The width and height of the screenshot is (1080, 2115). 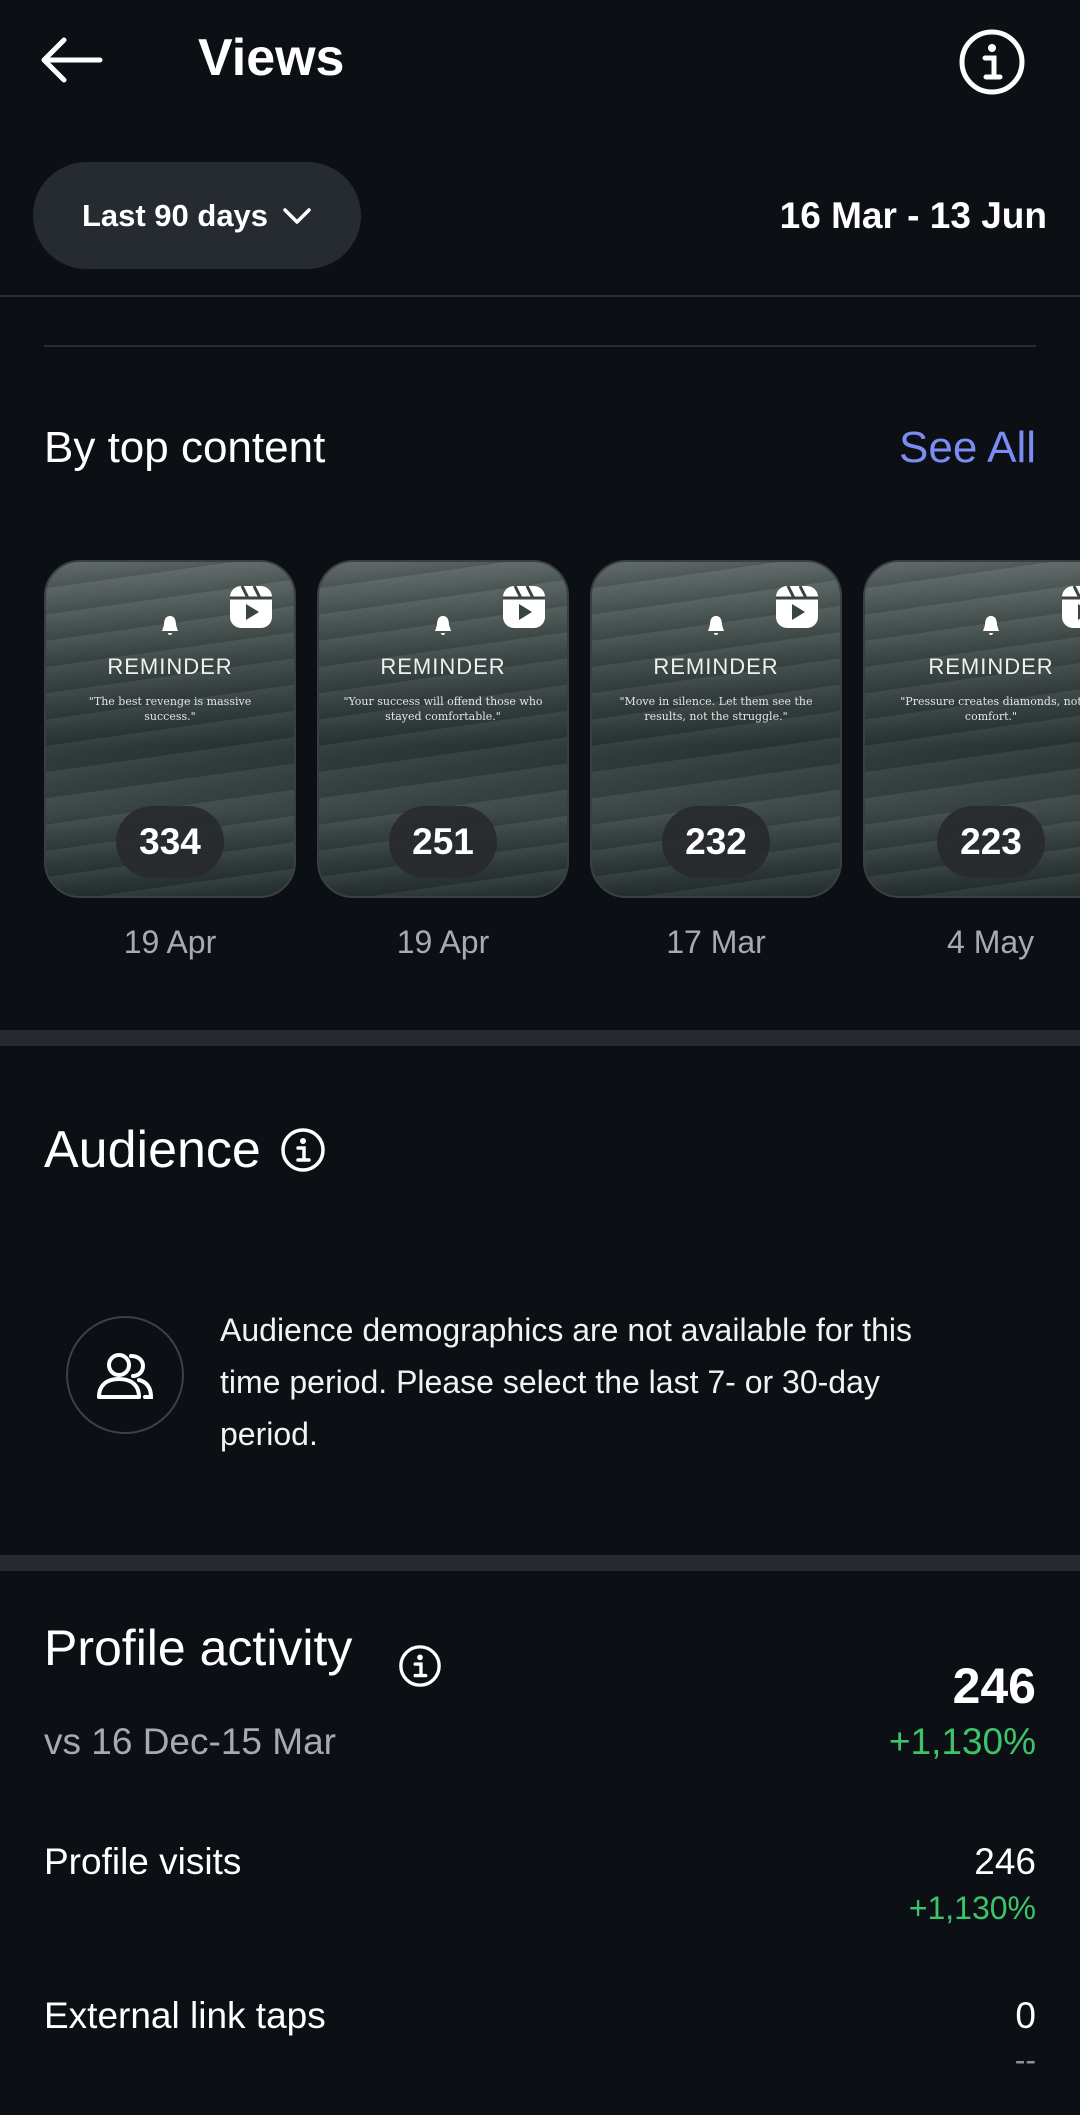 I want to click on page-title: Views, so click(x=271, y=58).